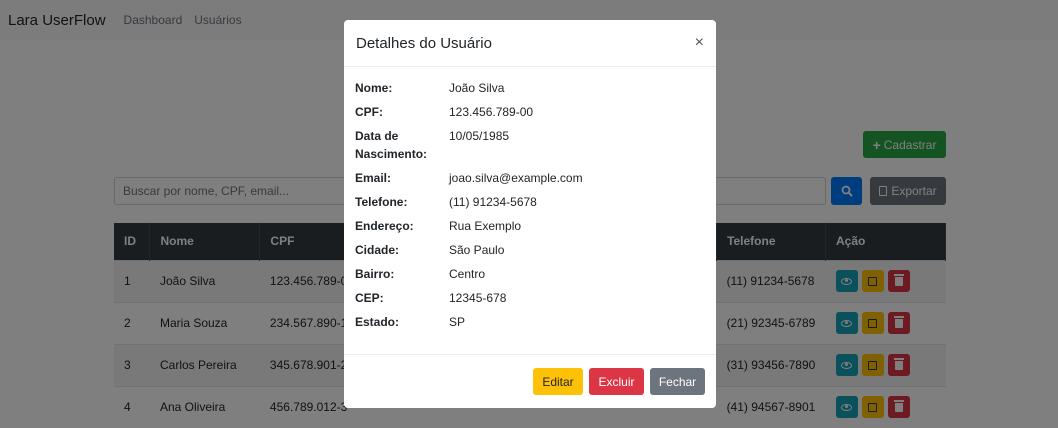 Image resolution: width=1058 pixels, height=428 pixels. What do you see at coordinates (491, 112) in the screenshot?
I see `detail-value: 123.456.789-00` at bounding box center [491, 112].